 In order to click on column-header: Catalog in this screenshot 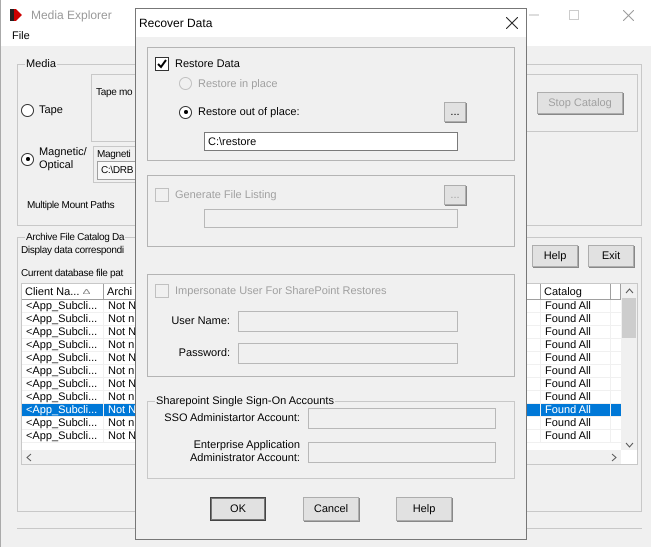, I will do `click(576, 292)`.